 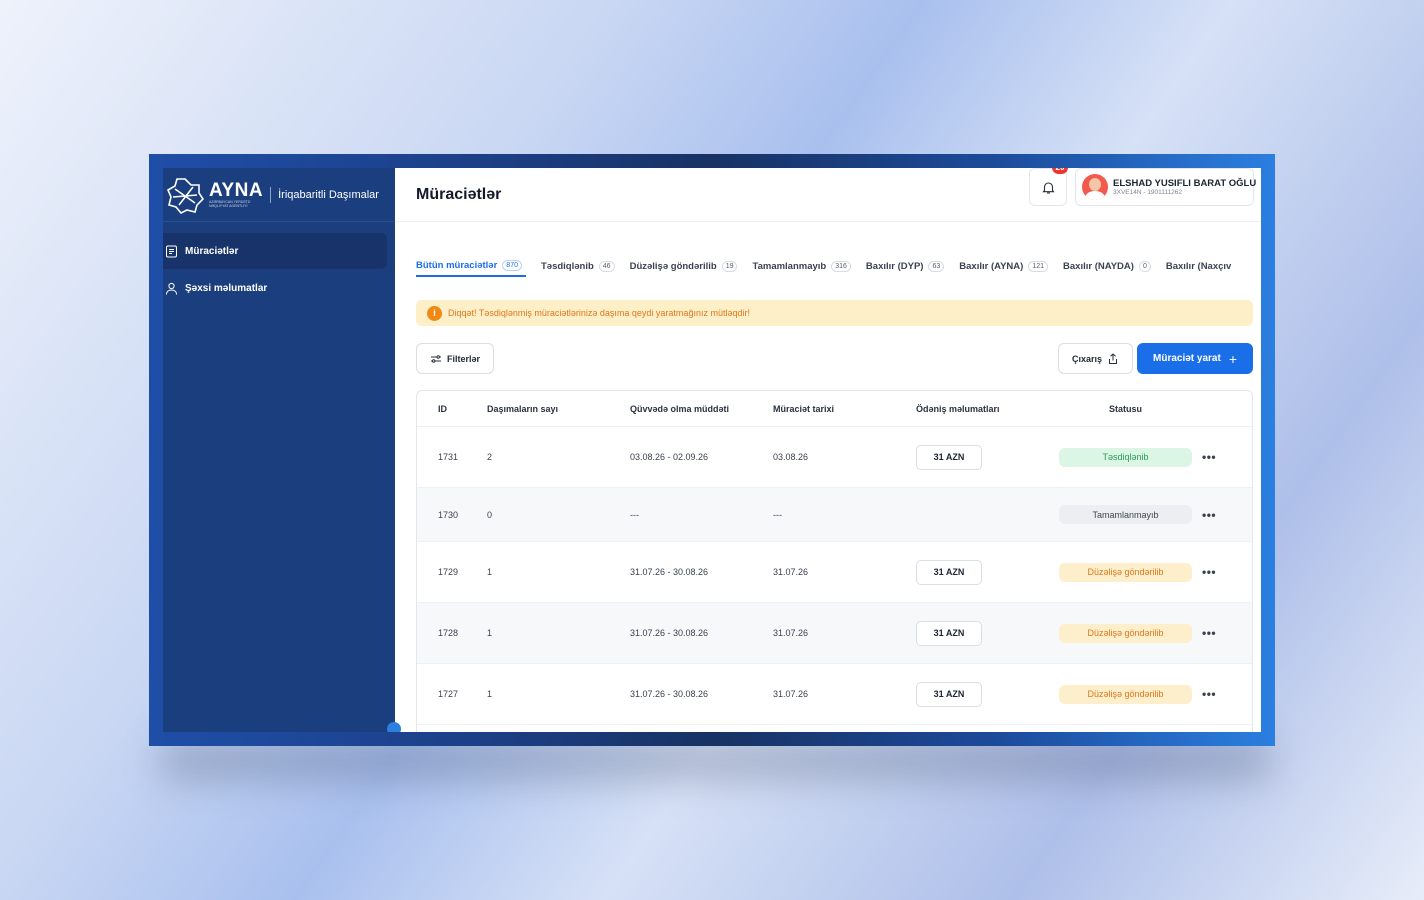 What do you see at coordinates (841, 266) in the screenshot?
I see `tab-count: 316` at bounding box center [841, 266].